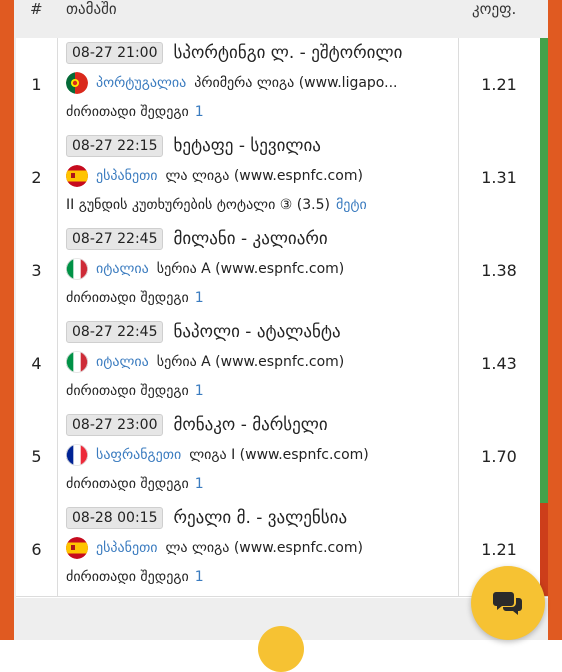 This screenshot has height=672, width=562. Describe the element at coordinates (499, 177) in the screenshot. I see `odds-value: 1.31` at that location.